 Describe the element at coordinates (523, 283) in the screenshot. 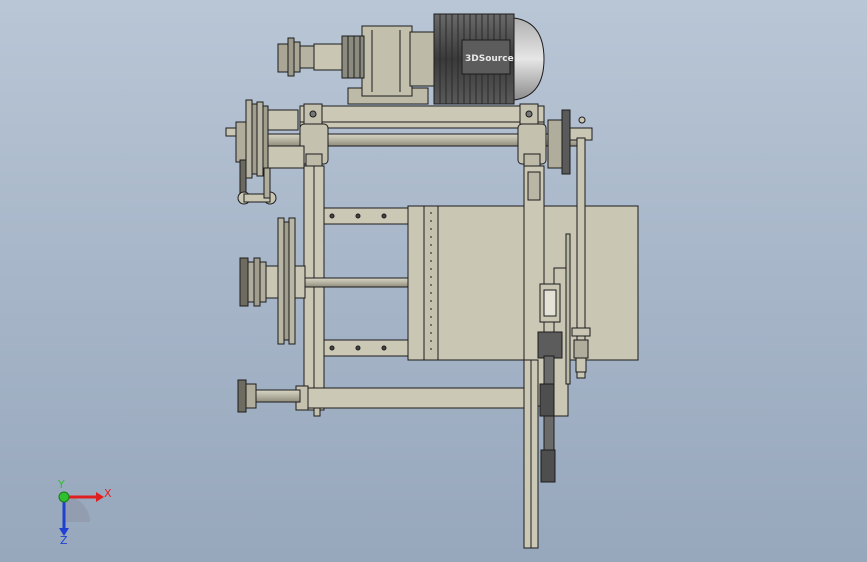

I see `feed-table` at that location.